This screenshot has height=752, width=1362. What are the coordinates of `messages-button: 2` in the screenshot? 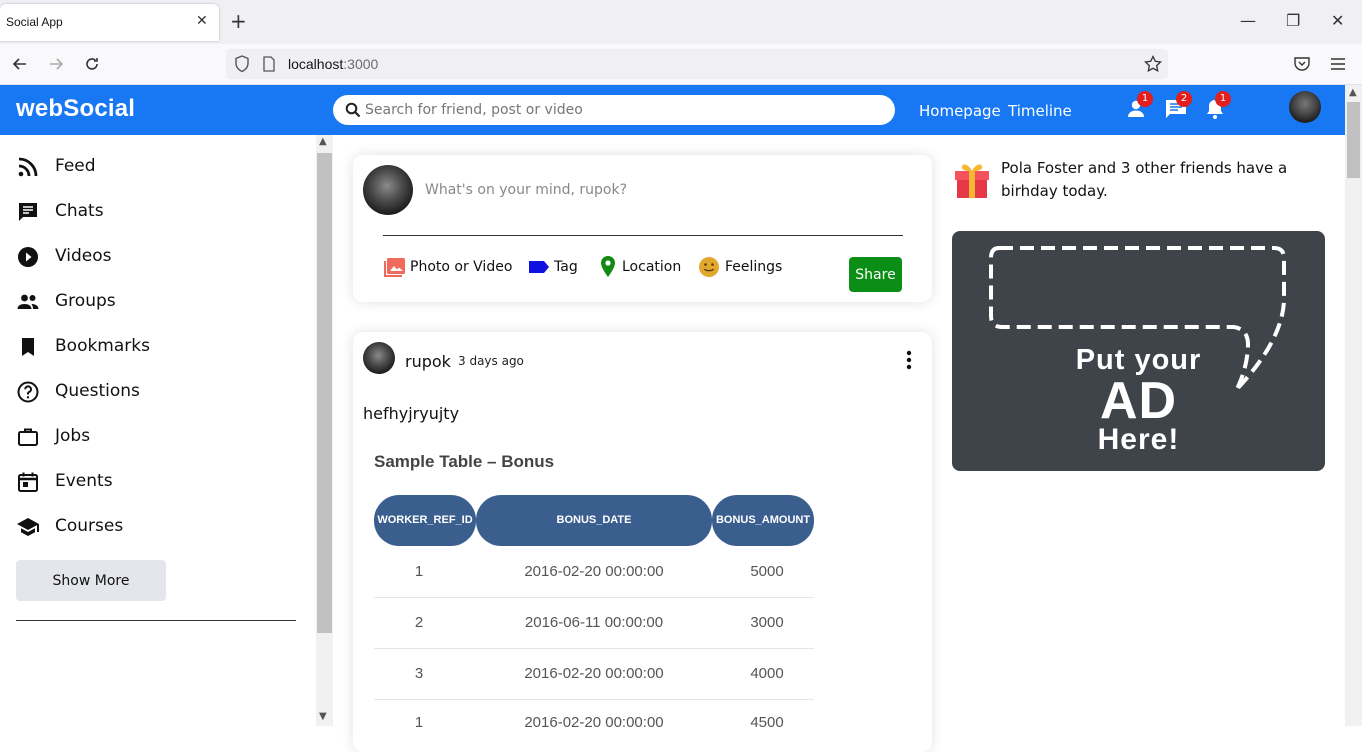 It's located at (1178, 106).